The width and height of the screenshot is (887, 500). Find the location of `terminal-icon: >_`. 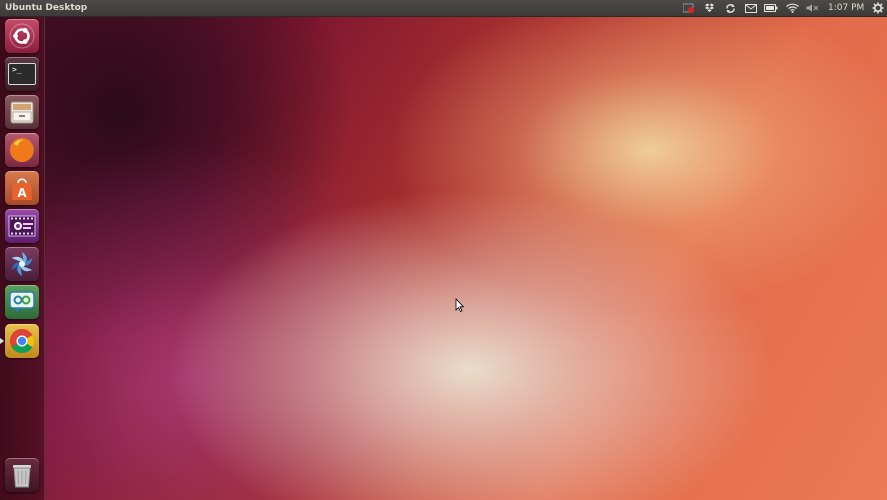

terminal-icon: >_ is located at coordinates (22, 74).